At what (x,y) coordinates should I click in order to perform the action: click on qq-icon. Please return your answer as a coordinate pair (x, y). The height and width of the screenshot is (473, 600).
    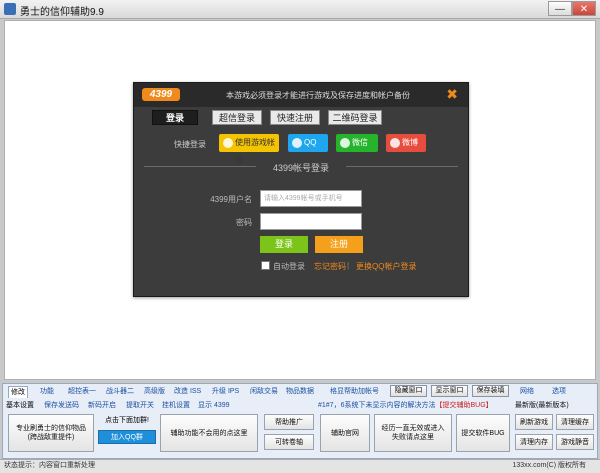
    Looking at the image, I should click on (297, 143).